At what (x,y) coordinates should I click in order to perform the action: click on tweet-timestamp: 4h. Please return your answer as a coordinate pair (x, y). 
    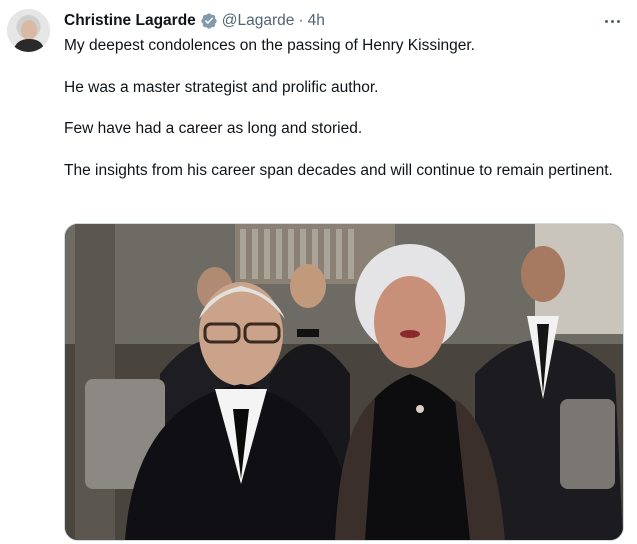
    Looking at the image, I should click on (316, 21).